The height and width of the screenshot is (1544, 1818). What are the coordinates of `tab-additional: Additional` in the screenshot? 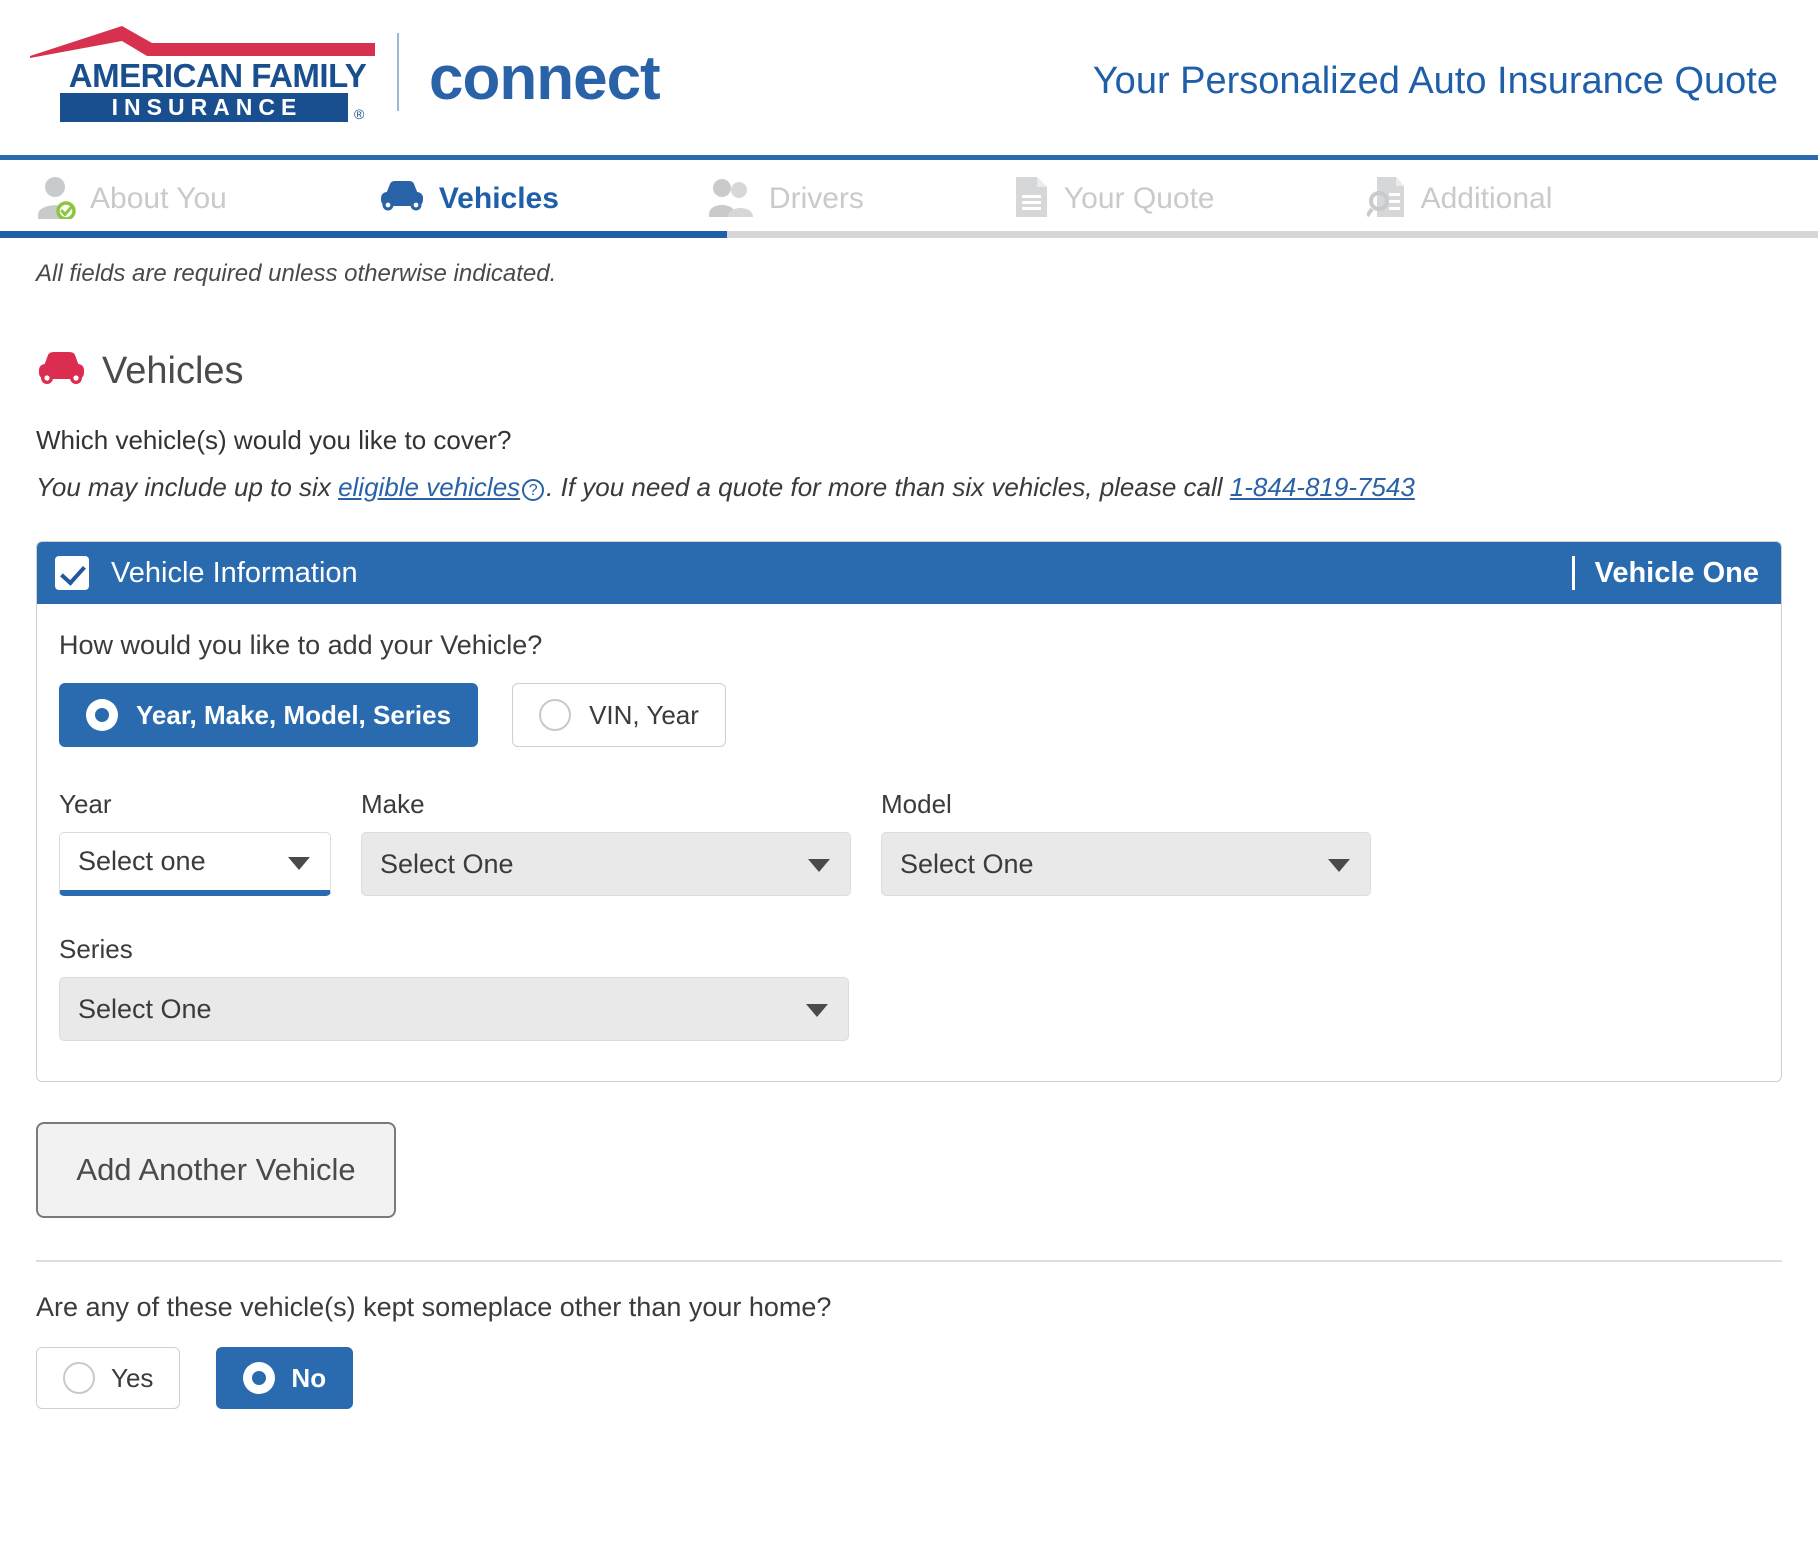 It's located at (1458, 199).